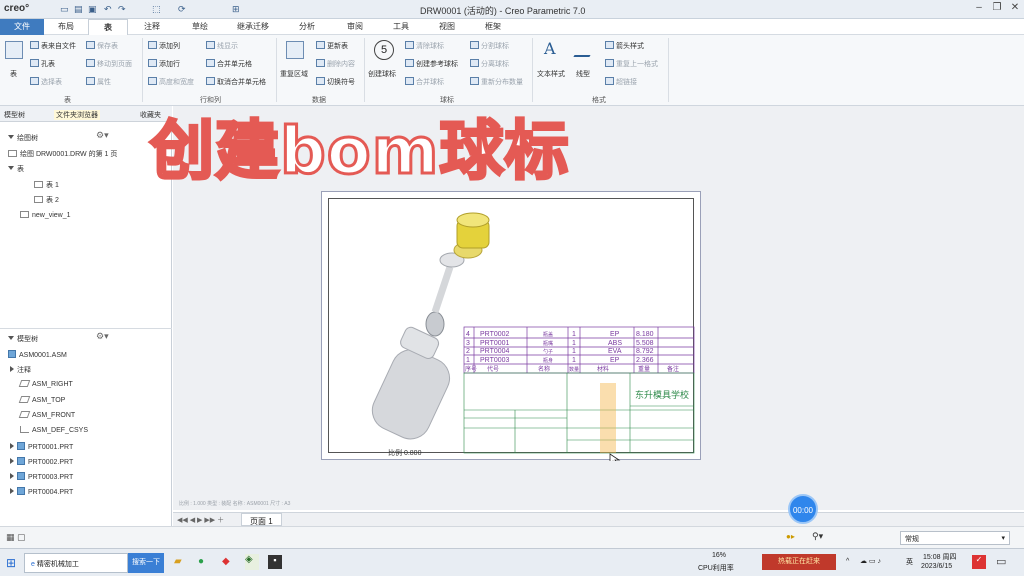 This screenshot has width=1024, height=576. Describe the element at coordinates (621, 82) in the screenshot. I see `hyperlink-button: 超链接` at that location.